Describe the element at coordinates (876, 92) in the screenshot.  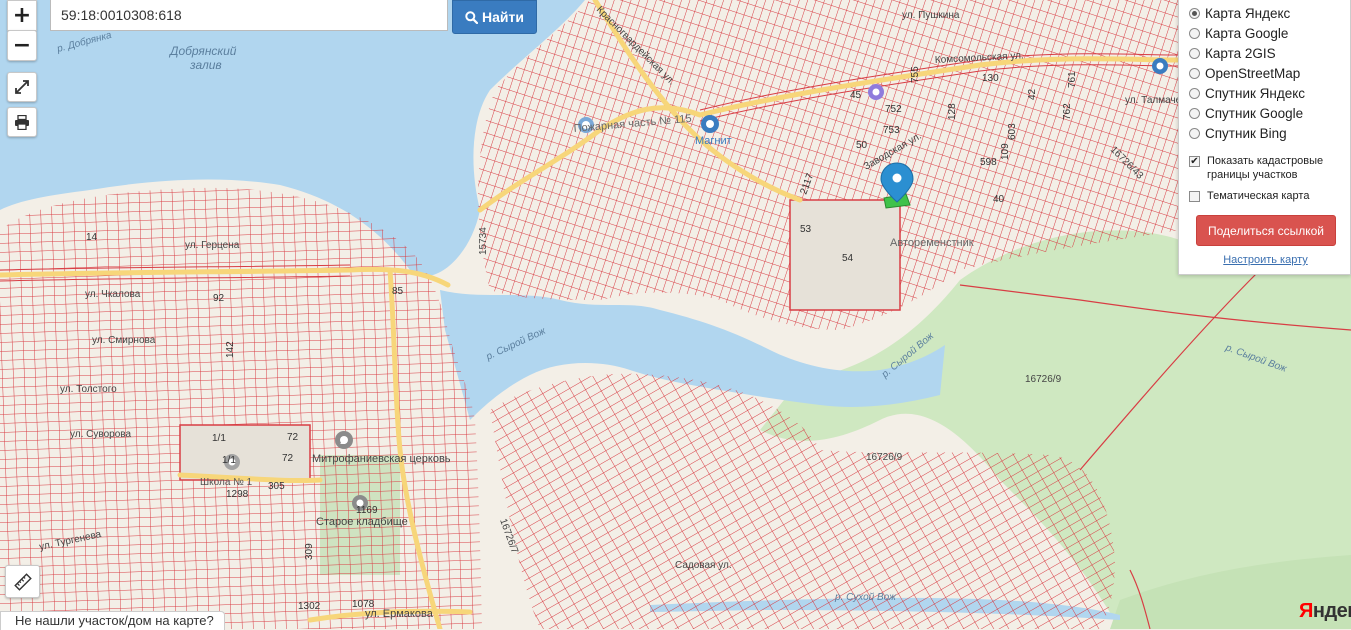
I see `poi-shop-icon` at that location.